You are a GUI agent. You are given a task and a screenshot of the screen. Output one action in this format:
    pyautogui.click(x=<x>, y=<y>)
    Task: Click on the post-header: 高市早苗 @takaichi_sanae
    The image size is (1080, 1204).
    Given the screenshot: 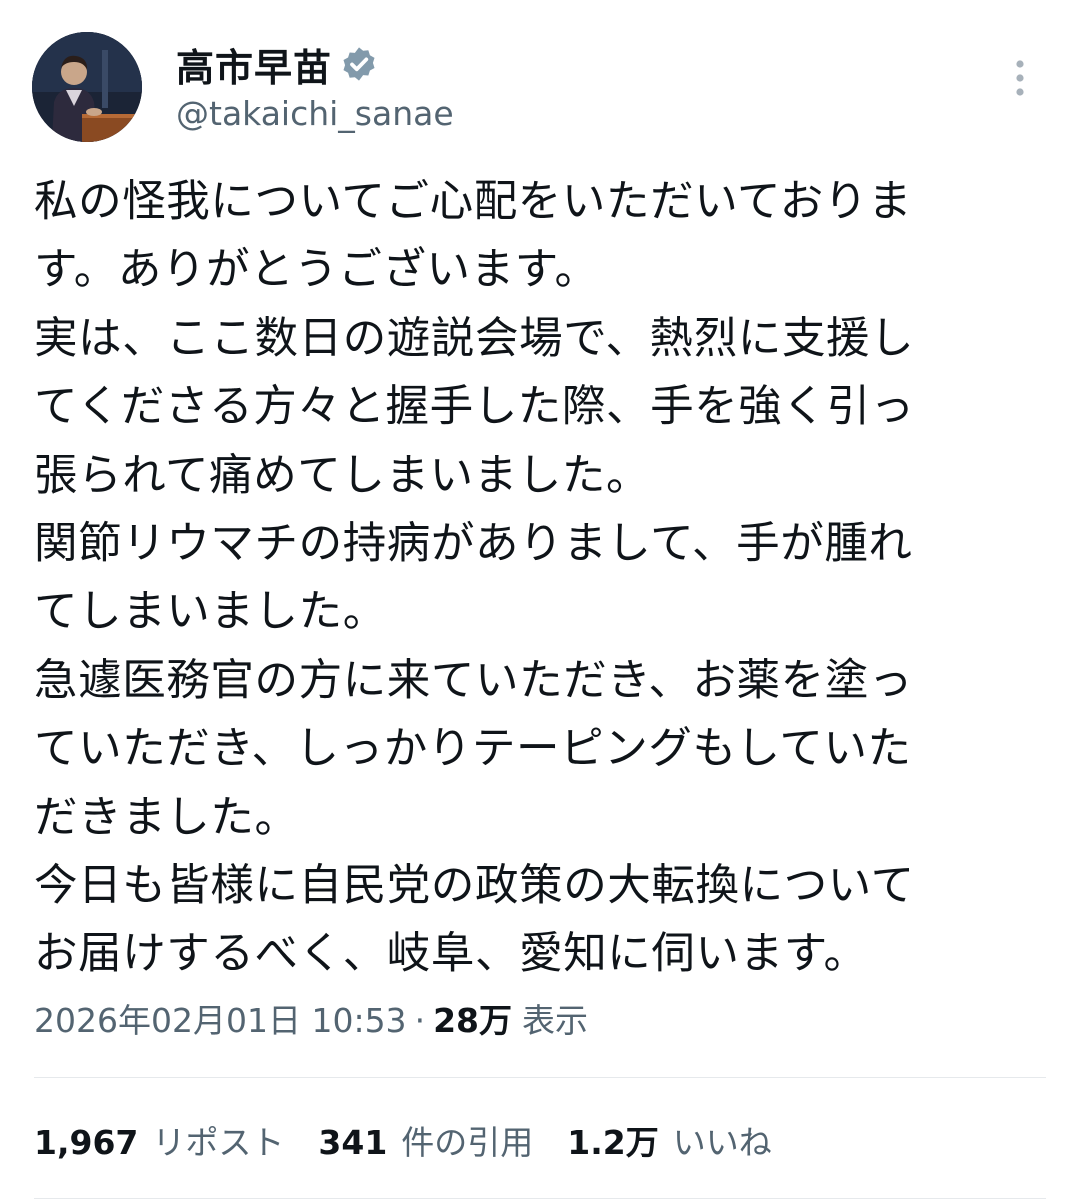 What is the action you would take?
    pyautogui.click(x=540, y=88)
    